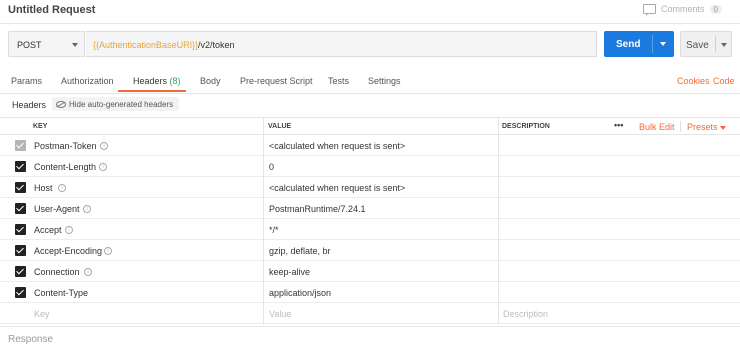  Describe the element at coordinates (370, 292) in the screenshot. I see `table-row: Content-Type application/json` at that location.